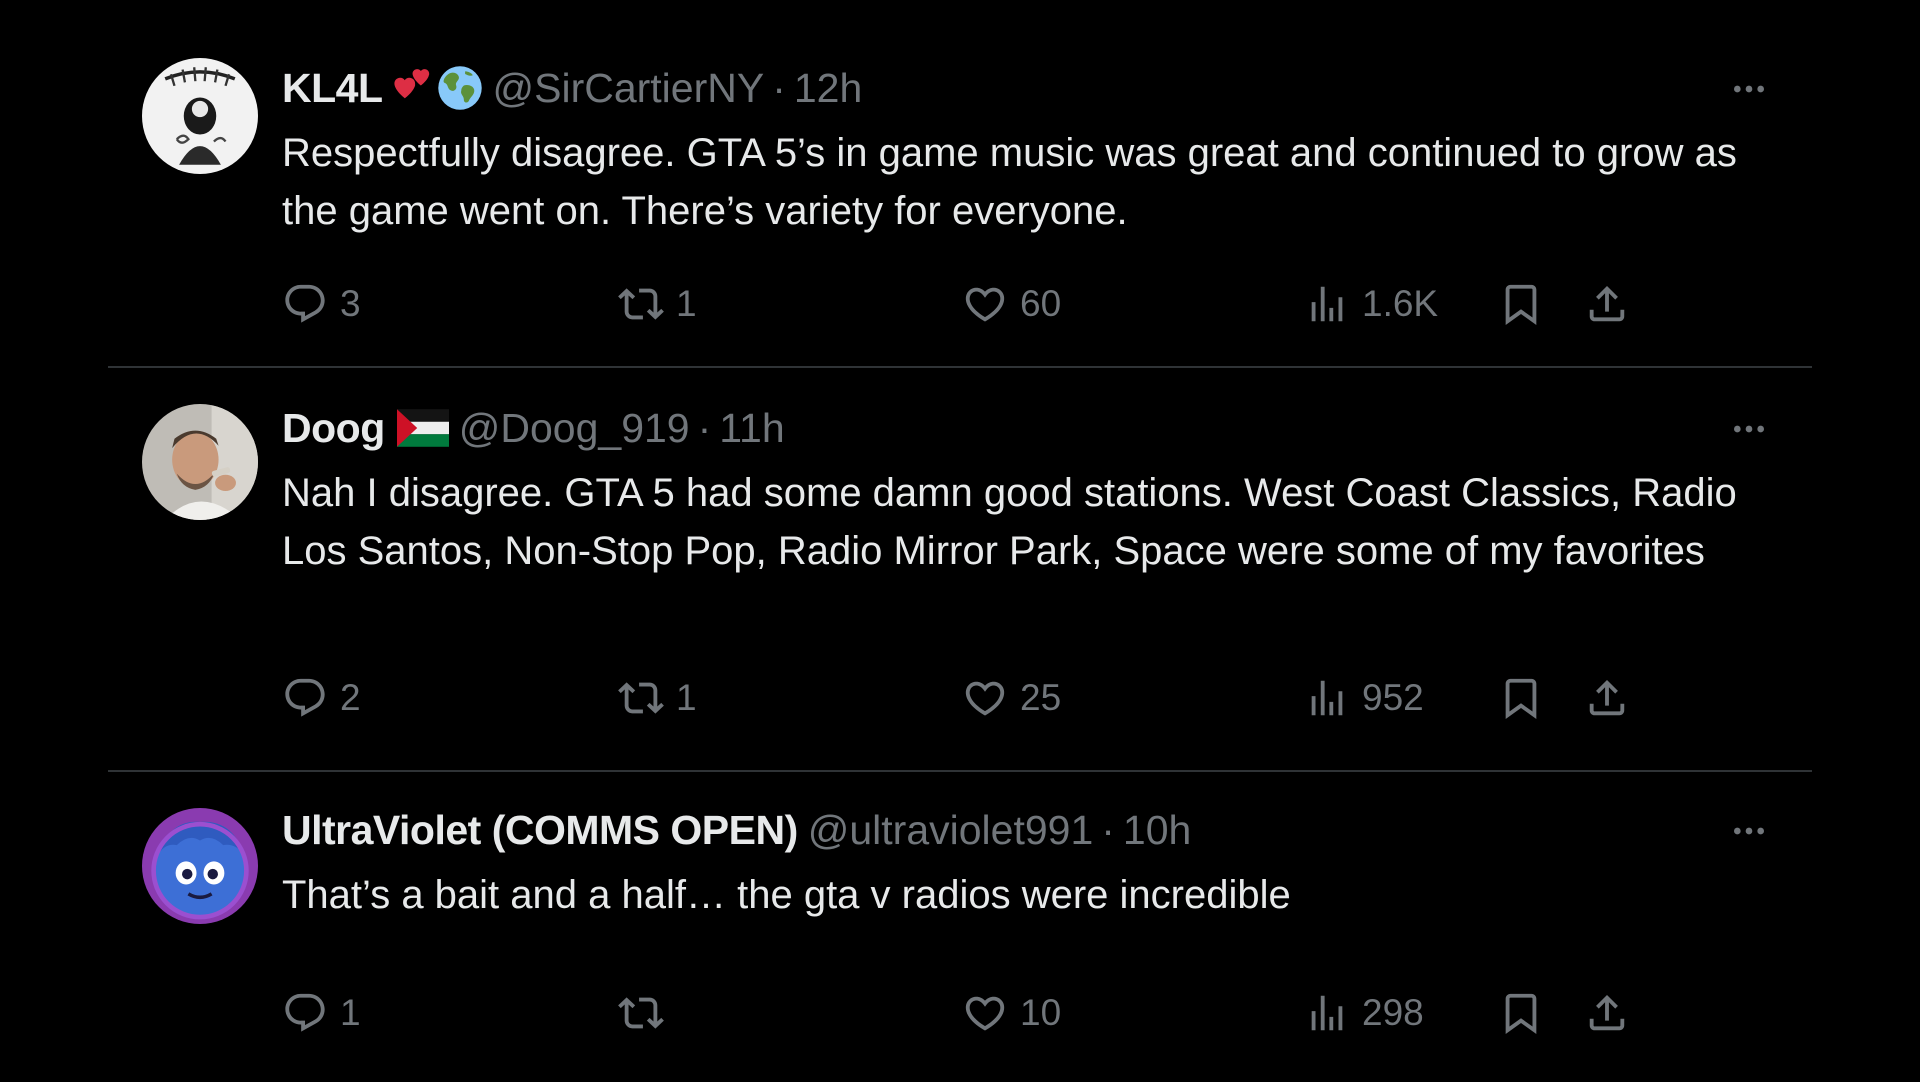 The image size is (1920, 1082). Describe the element at coordinates (1393, 1012) in the screenshot. I see `view-count: 298` at that location.